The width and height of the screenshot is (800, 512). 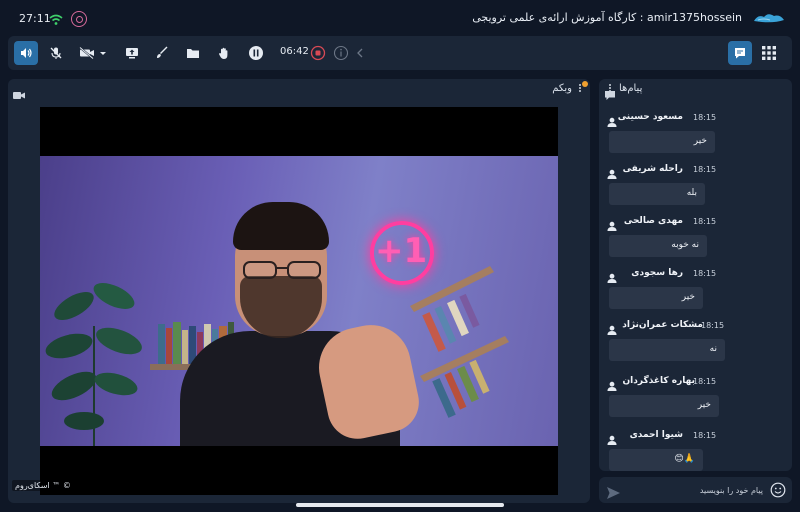 I want to click on chevron-left-icon, so click(x=360, y=53).